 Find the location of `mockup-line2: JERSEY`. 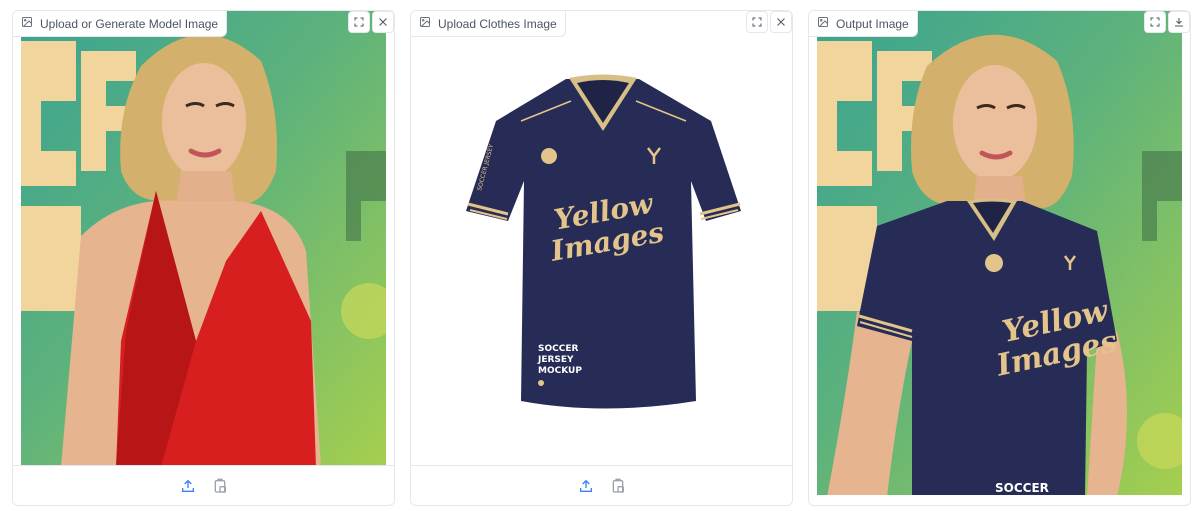

mockup-line2: JERSEY is located at coordinates (555, 360).